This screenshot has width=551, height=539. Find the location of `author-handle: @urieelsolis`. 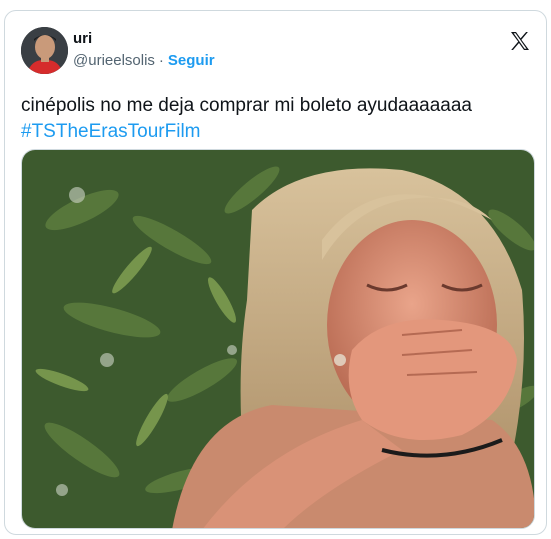

author-handle: @urieelsolis is located at coordinates (114, 60).